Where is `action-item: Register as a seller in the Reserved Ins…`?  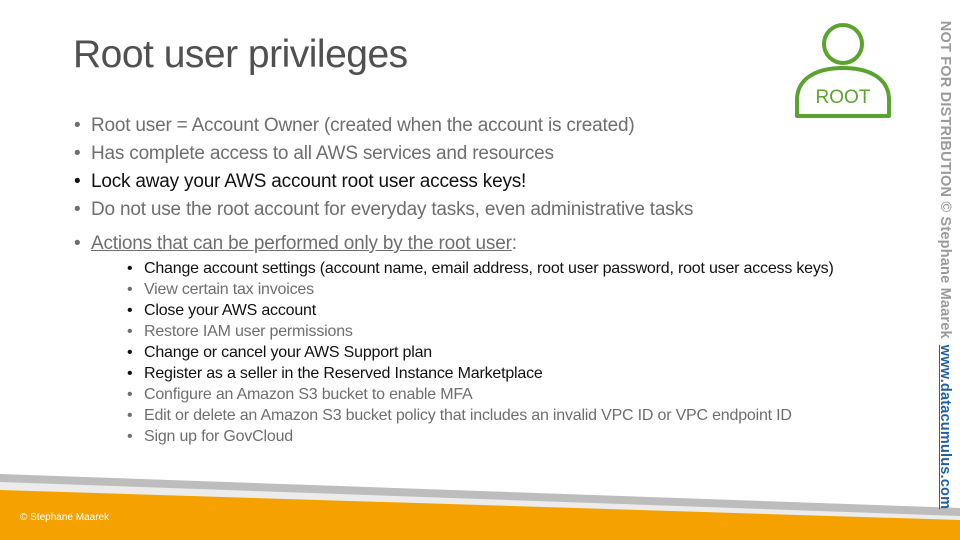
action-item: Register as a seller in the Reserved Ins… is located at coordinates (520, 373).